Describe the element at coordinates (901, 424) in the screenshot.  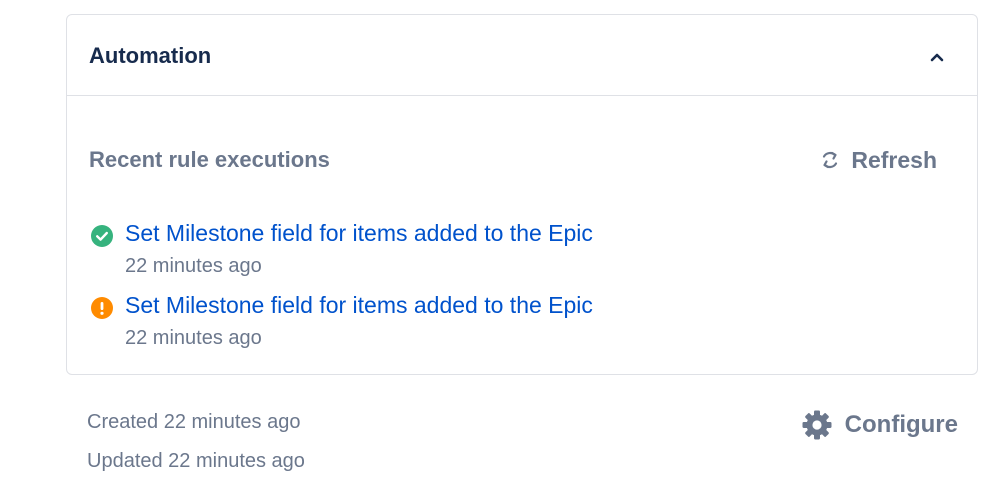
I see `configure-label: Configure` at that location.